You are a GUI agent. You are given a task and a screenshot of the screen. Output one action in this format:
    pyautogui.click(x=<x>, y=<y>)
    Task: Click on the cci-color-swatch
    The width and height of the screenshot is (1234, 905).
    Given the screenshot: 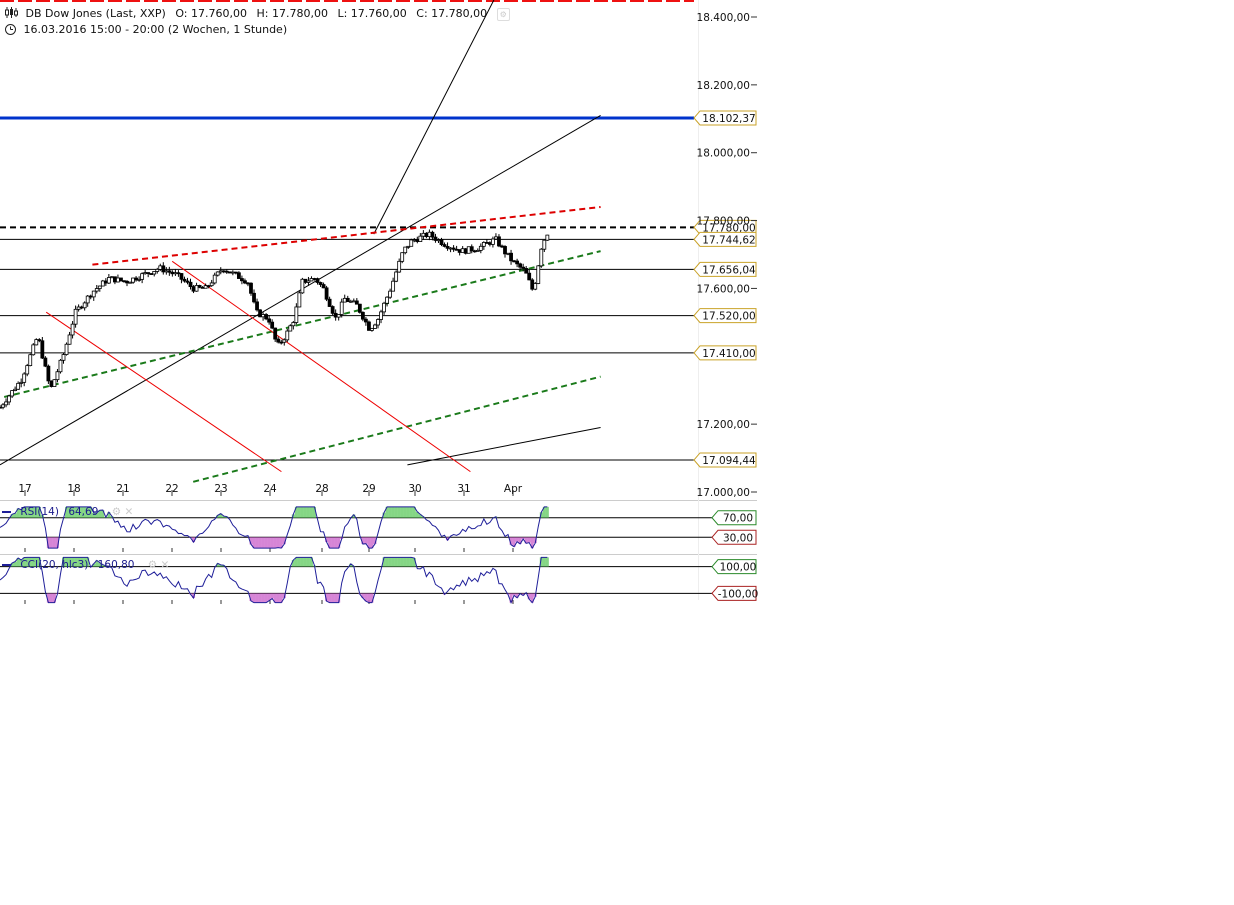 What is the action you would take?
    pyautogui.click(x=6, y=565)
    